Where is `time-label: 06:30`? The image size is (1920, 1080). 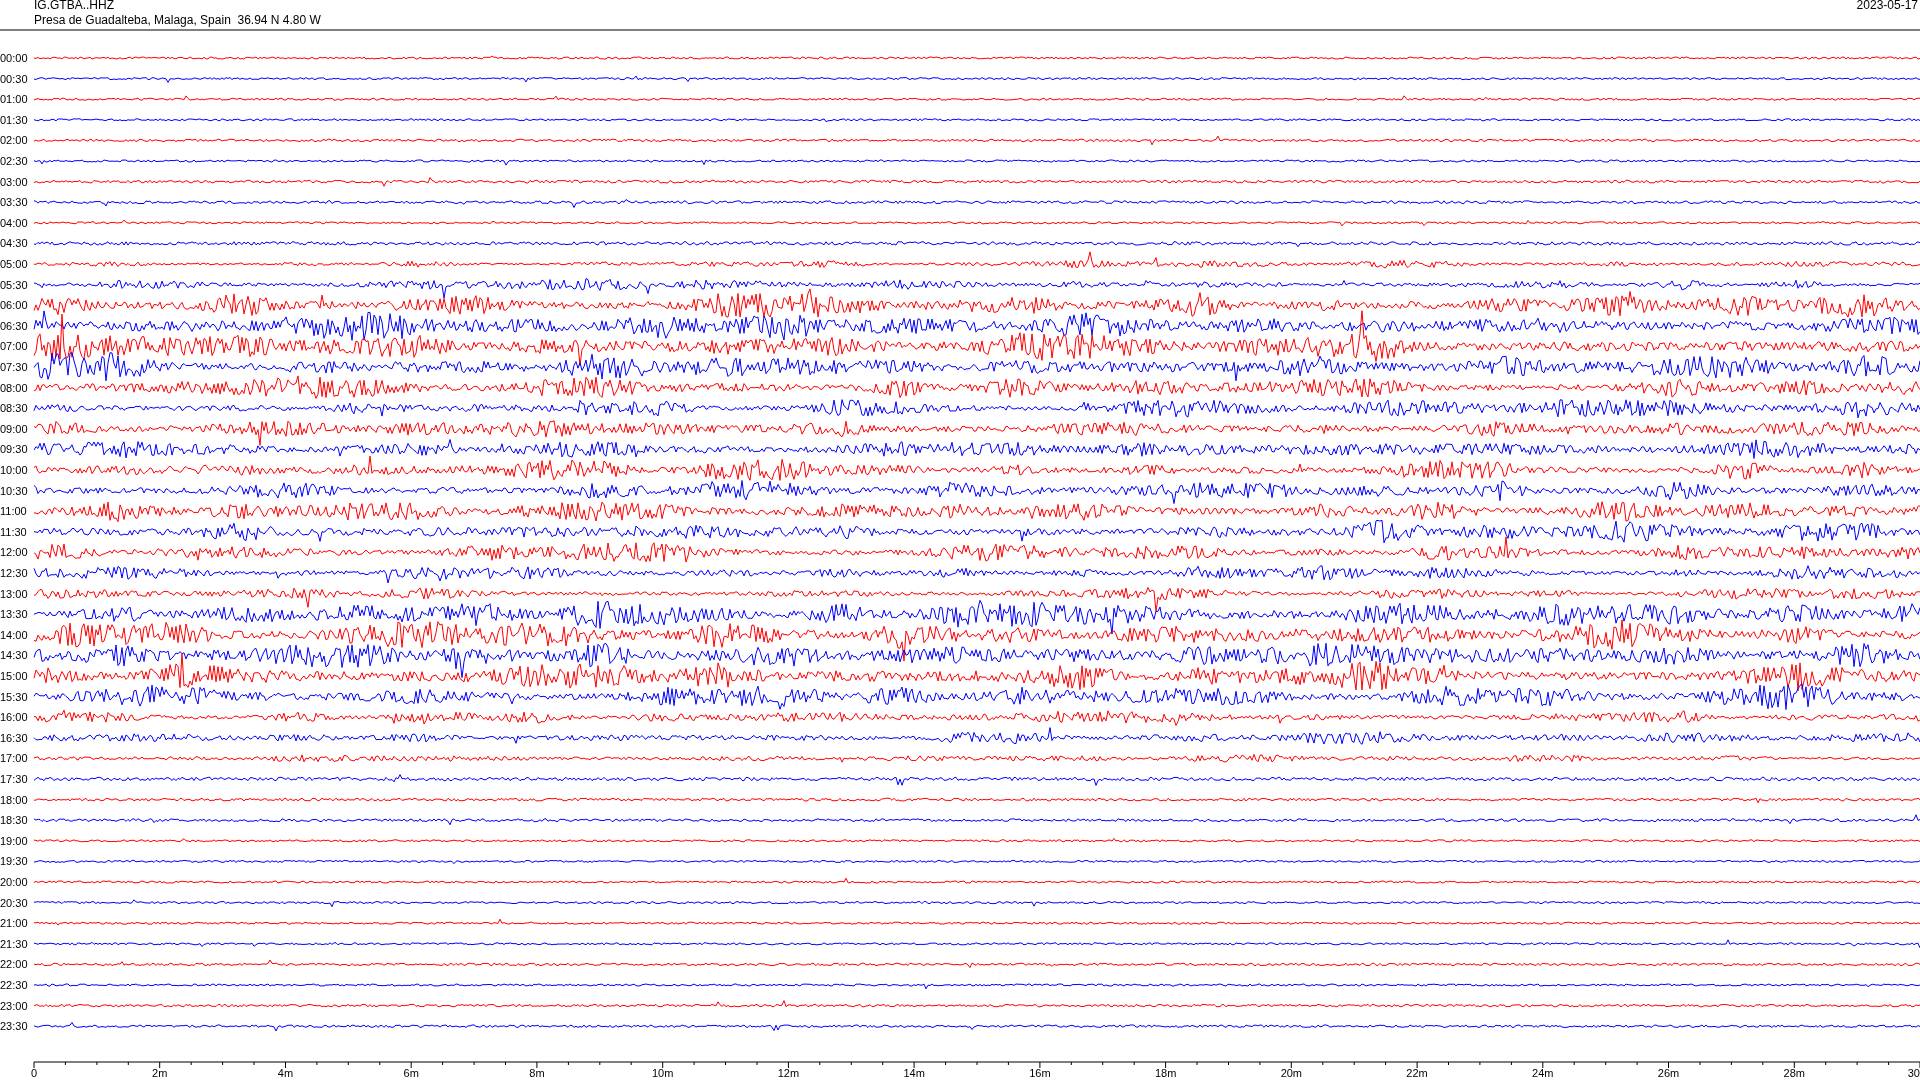
time-label: 06:30 is located at coordinates (14, 325).